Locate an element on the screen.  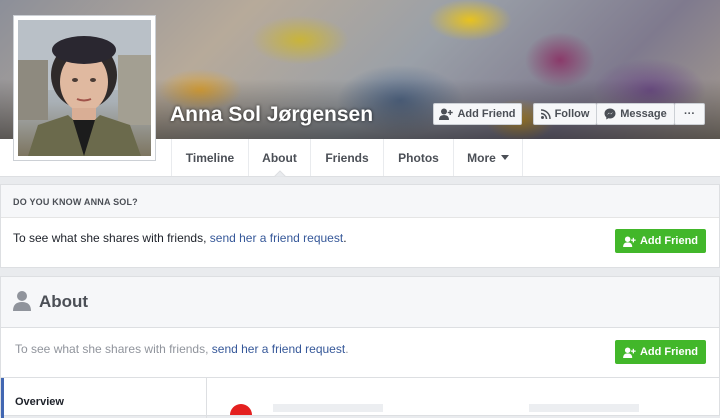
follow-button: Follow is located at coordinates (565, 114).